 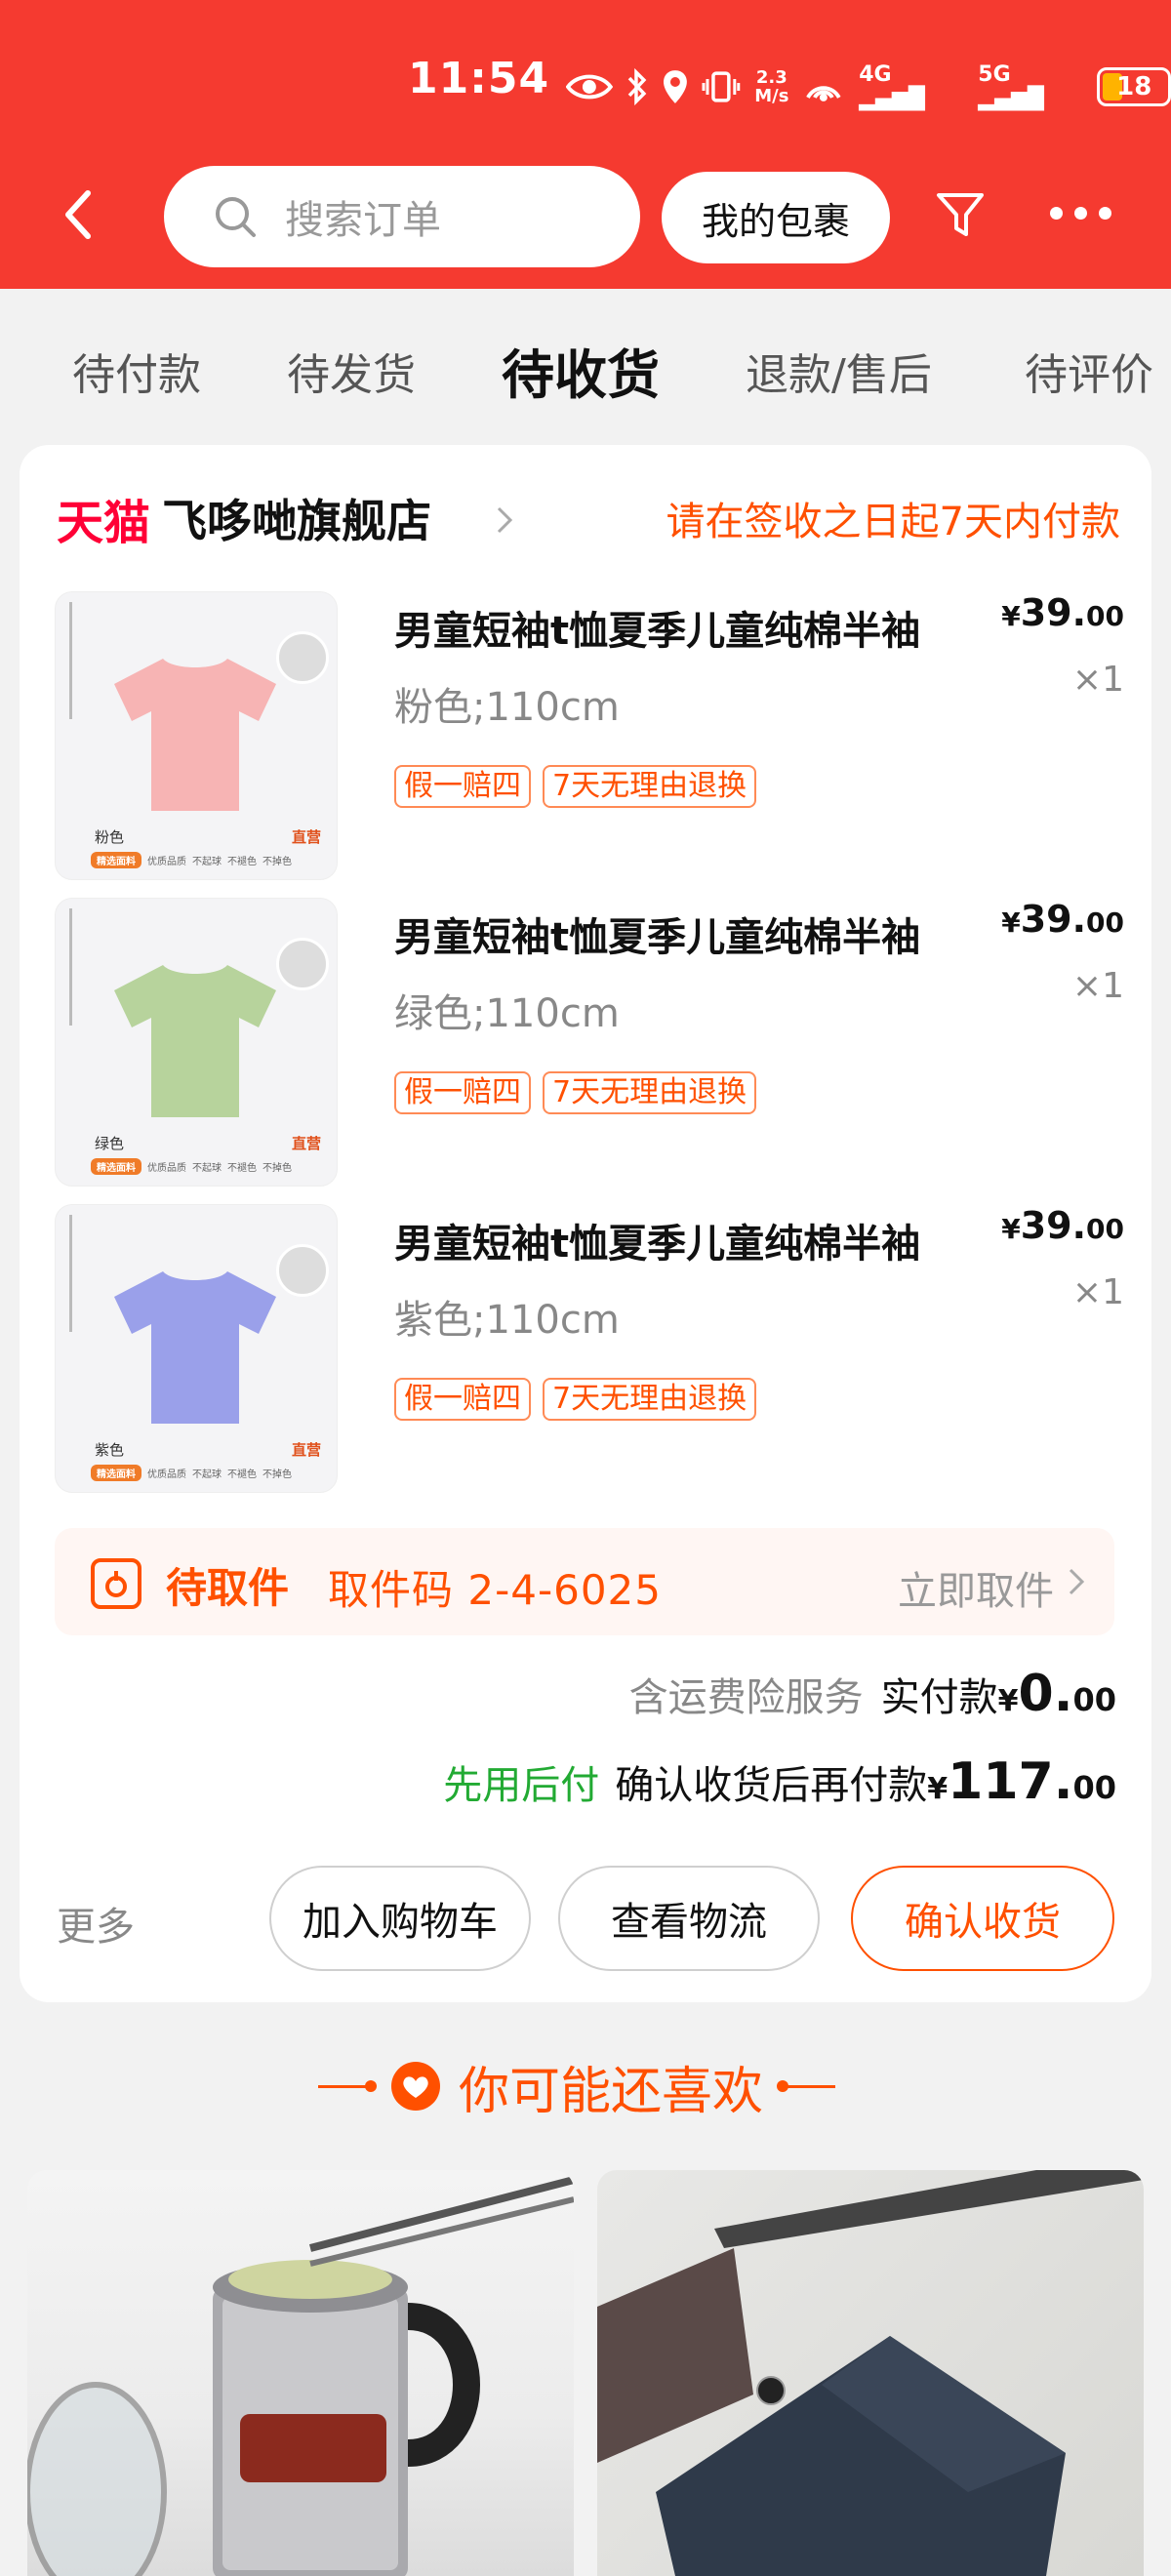 I want to click on divider-left, so click(x=347, y=2085).